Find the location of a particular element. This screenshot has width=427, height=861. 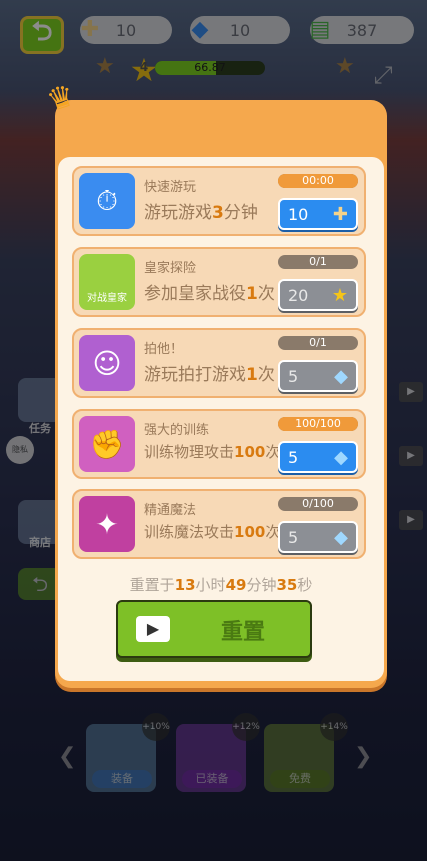

task-title: 皇家探险 is located at coordinates (170, 268).